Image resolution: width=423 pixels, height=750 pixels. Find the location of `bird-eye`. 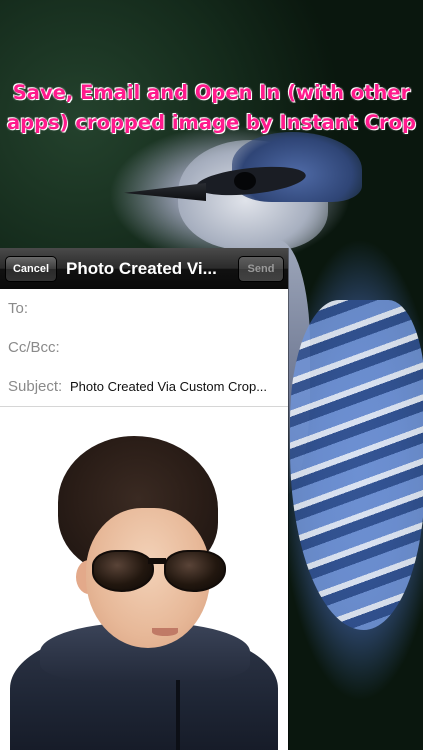

bird-eye is located at coordinates (245, 181).